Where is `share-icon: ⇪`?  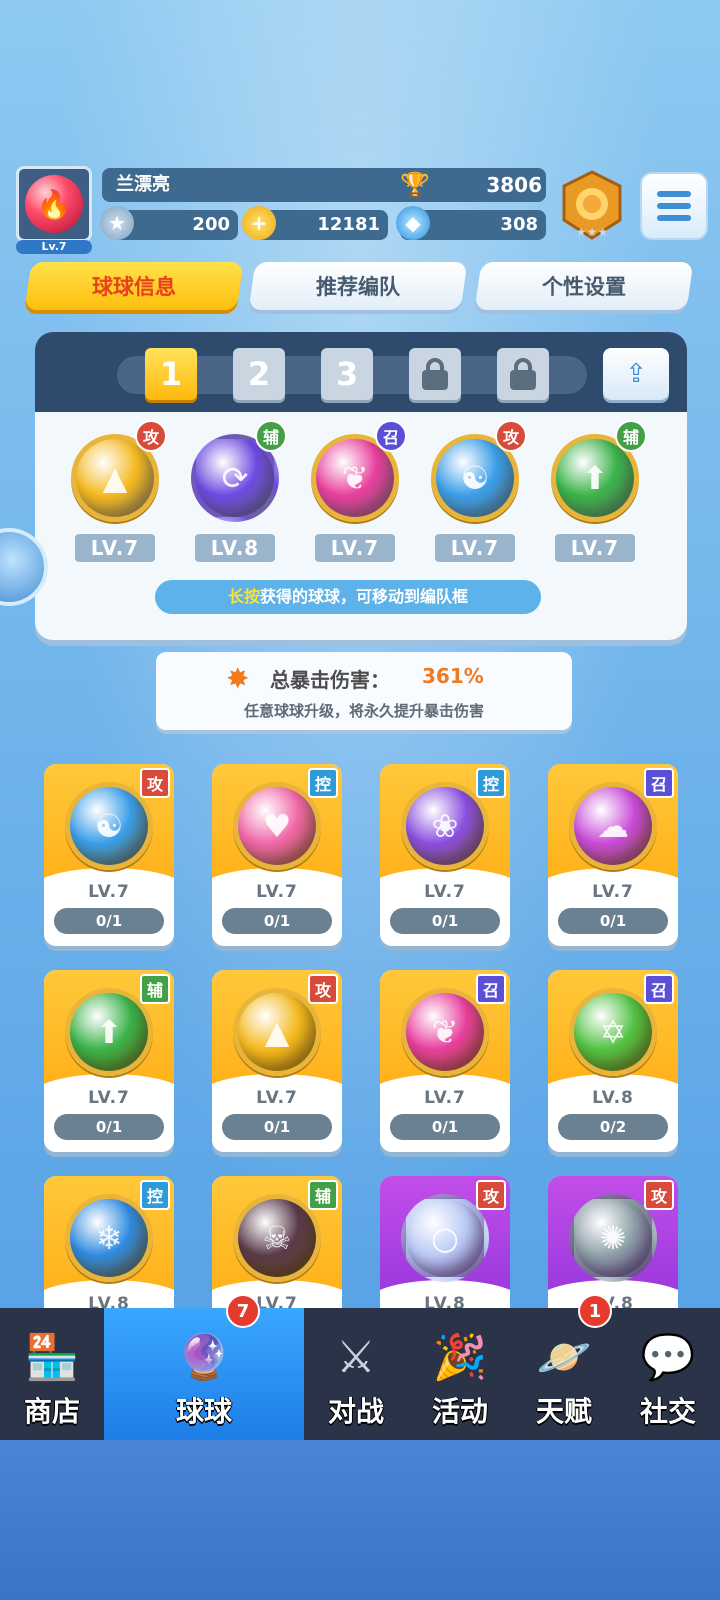 share-icon: ⇪ is located at coordinates (636, 374).